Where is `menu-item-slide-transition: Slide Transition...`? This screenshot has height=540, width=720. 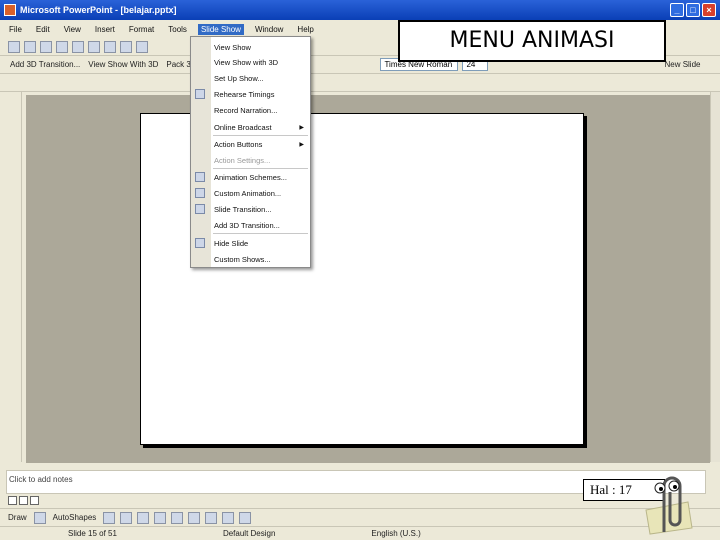 menu-item-slide-transition: Slide Transition... is located at coordinates (250, 209).